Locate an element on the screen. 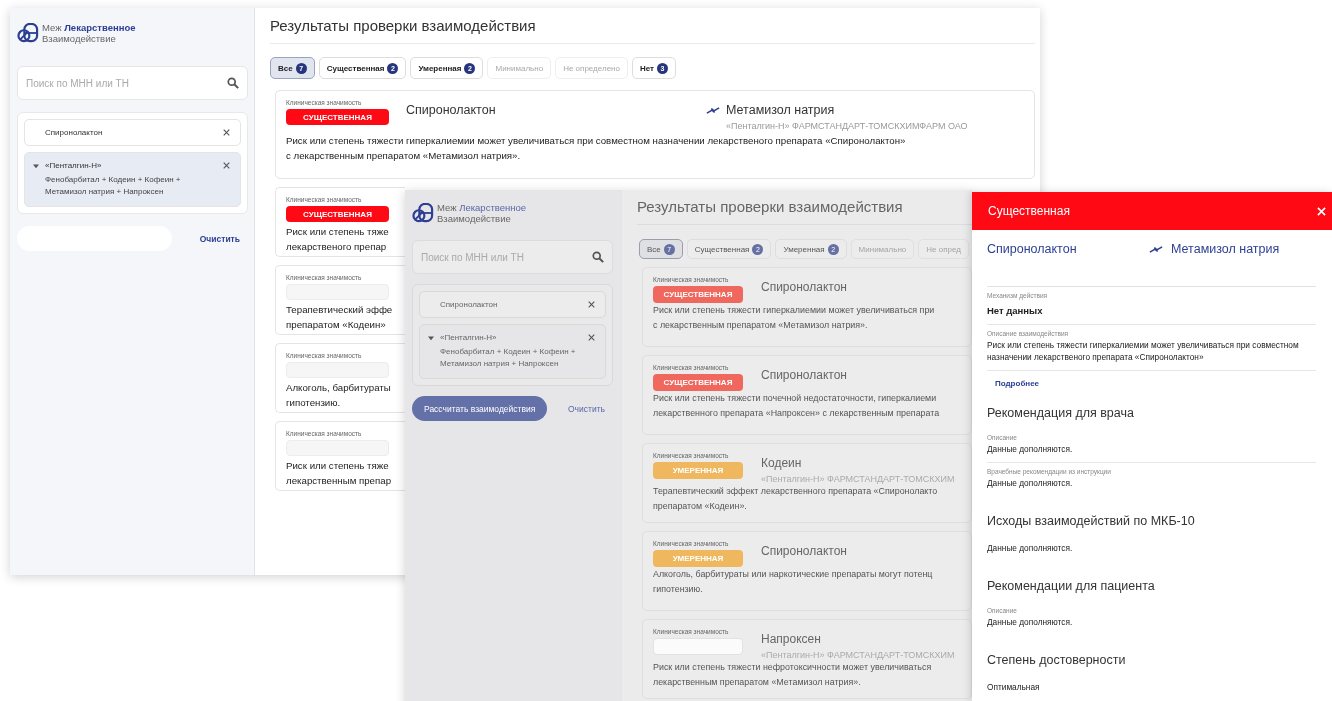  drug-source: «Пенталгин-Н» ФАРМСТАНДАРТ-ТОМСКХИМФАРМ ОАО is located at coordinates (847, 126).